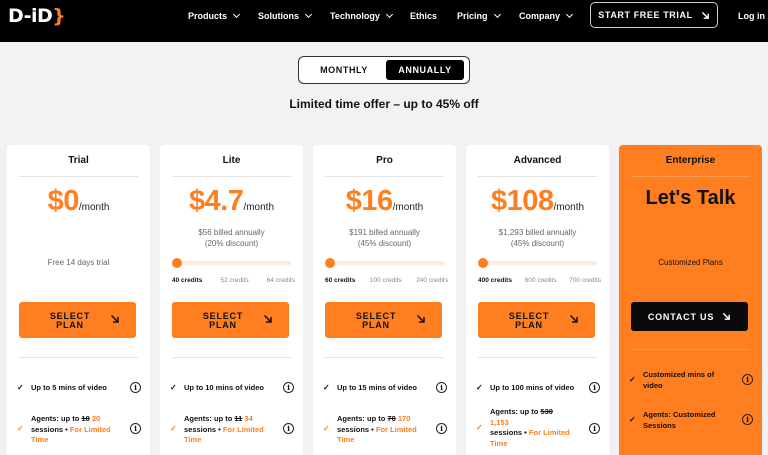 Image resolution: width=768 pixels, height=455 pixels. I want to click on credits-option: 40 credits, so click(187, 280).